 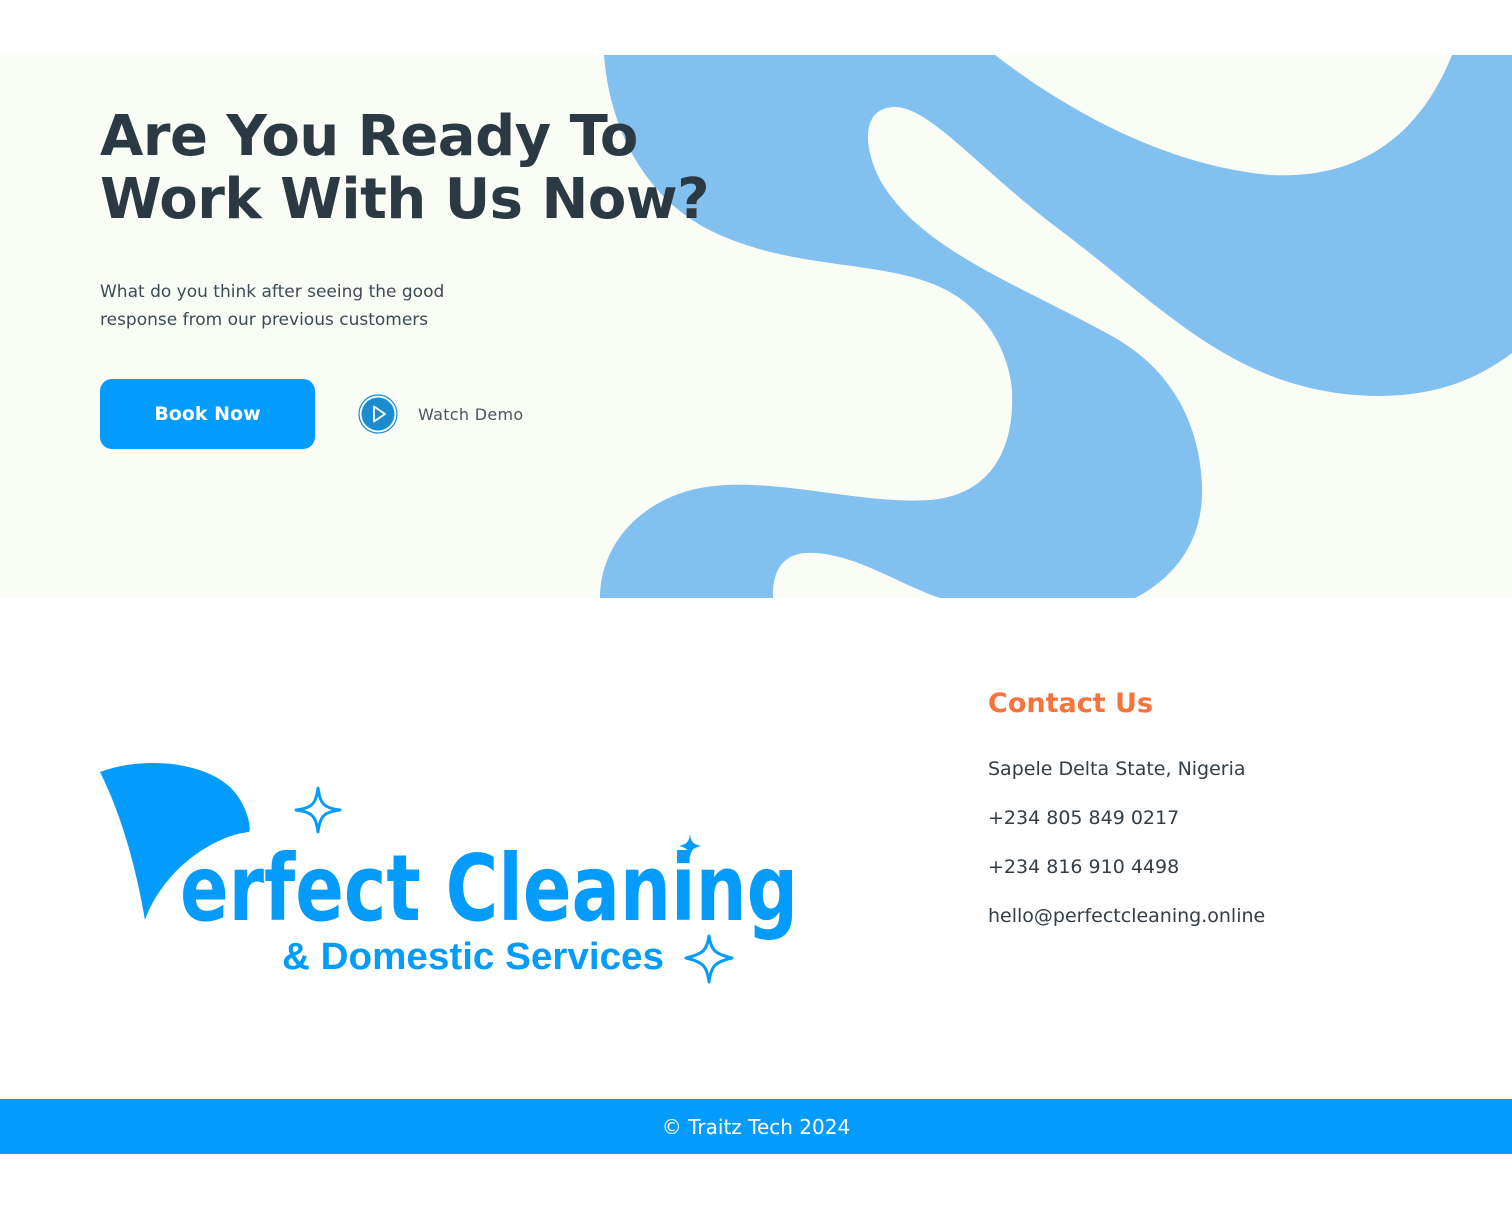 What do you see at coordinates (1117, 769) in the screenshot?
I see `contact-address: Sapele Delta State, Nigeria` at bounding box center [1117, 769].